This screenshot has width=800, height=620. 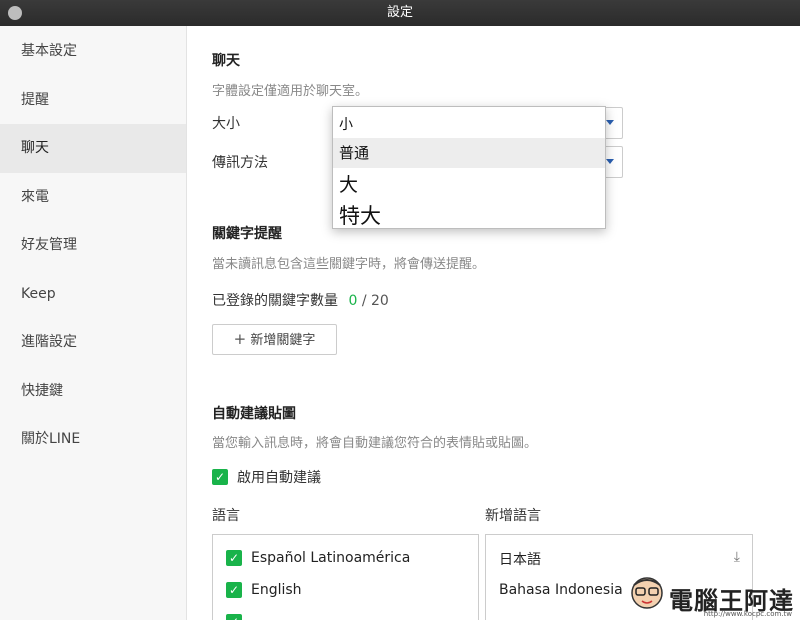 I want to click on sidebar-item-keep: Keep, so click(x=93, y=294).